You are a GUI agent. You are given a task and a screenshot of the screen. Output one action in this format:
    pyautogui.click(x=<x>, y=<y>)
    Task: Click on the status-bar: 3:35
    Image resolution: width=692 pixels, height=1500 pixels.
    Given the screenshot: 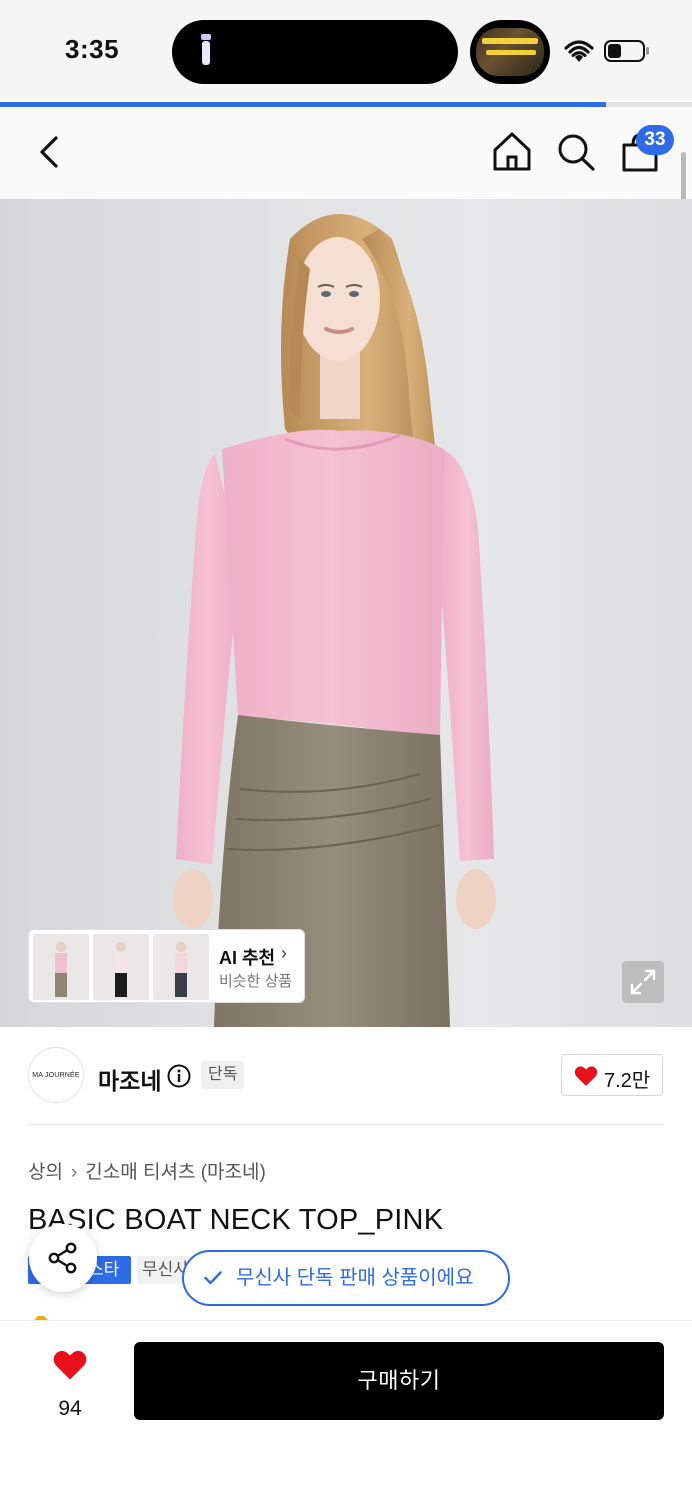 What is the action you would take?
    pyautogui.click(x=346, y=50)
    